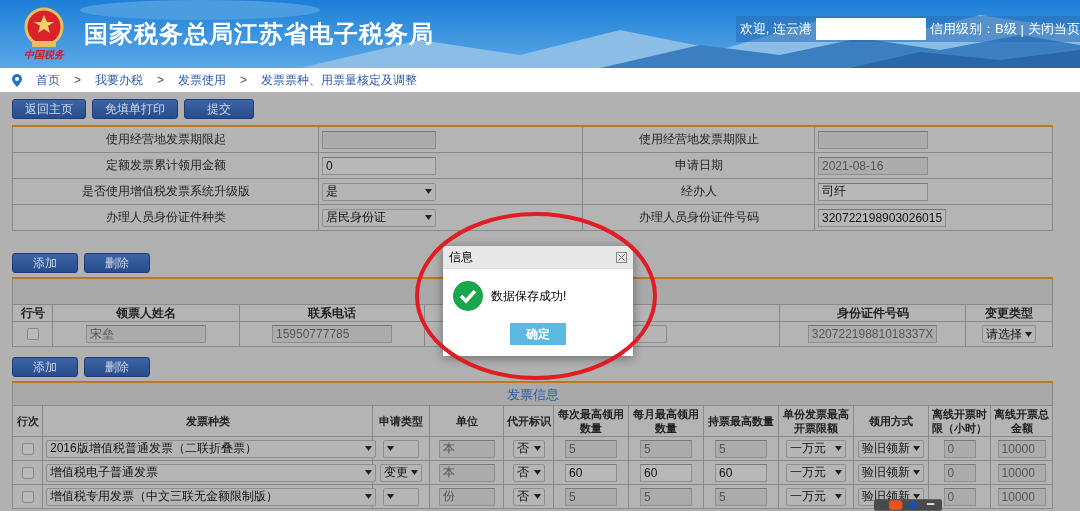  What do you see at coordinates (461, 257) in the screenshot?
I see `dialog-title: 信息` at bounding box center [461, 257].